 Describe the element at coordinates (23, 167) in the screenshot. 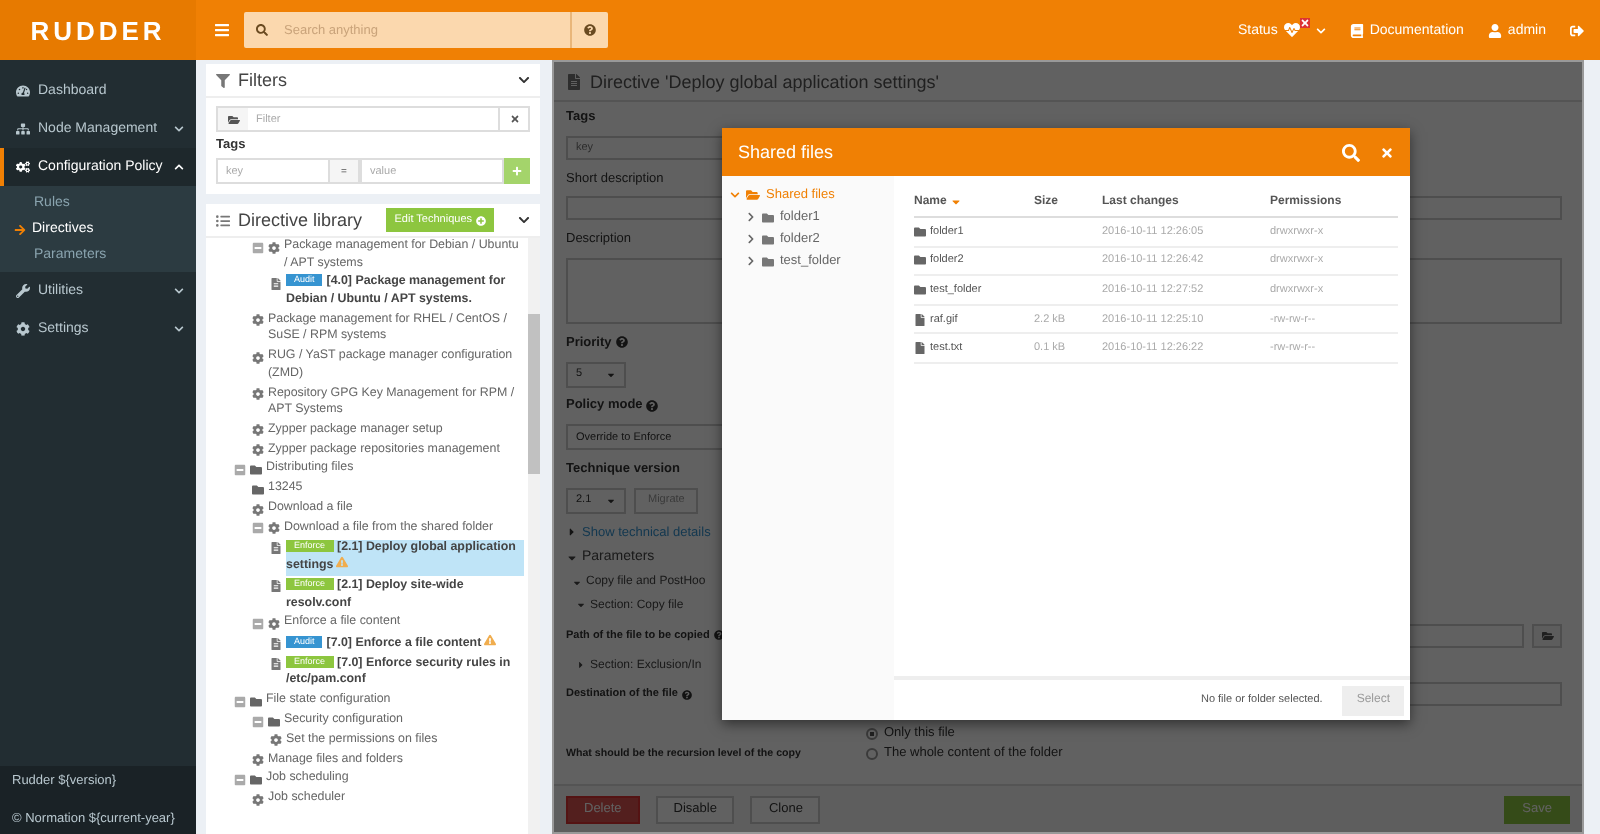

I see `gears-icon` at that location.